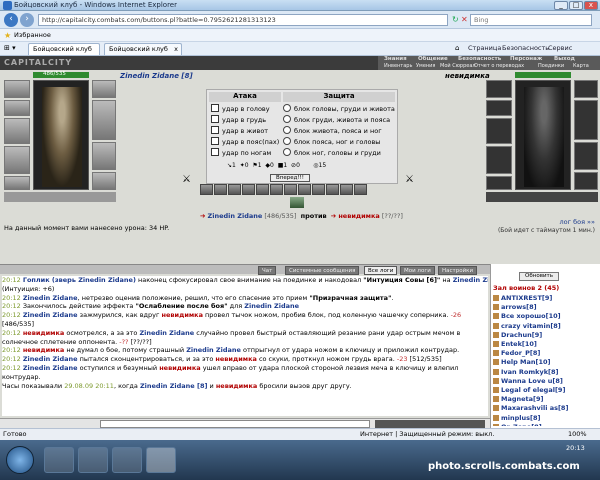 This screenshot has height=480, width=600. I want to click on attack-groin-option: удар в пояс(пах), so click(247, 142).